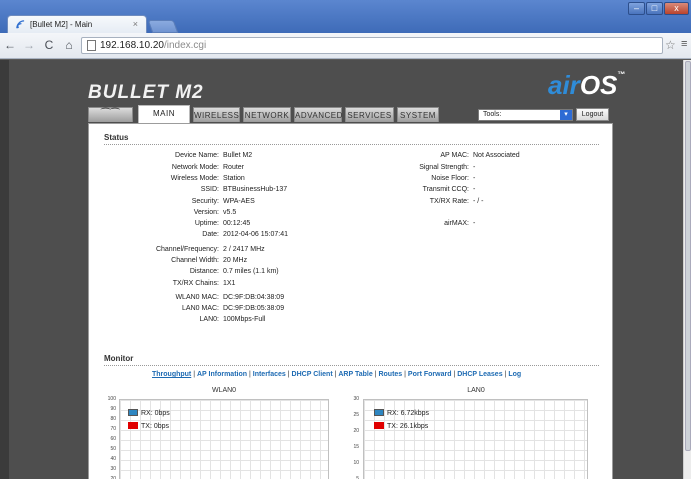 The height and width of the screenshot is (479, 691). I want to click on link-interfaces: Interfaces, so click(269, 374).